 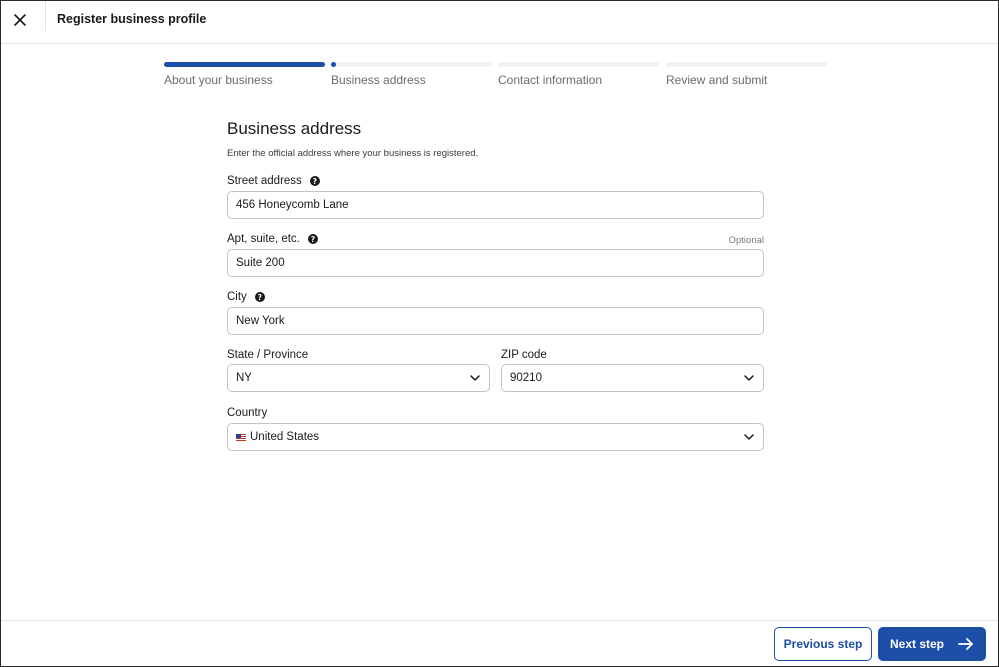 I want to click on step-contact-information: Contact information, so click(x=578, y=74).